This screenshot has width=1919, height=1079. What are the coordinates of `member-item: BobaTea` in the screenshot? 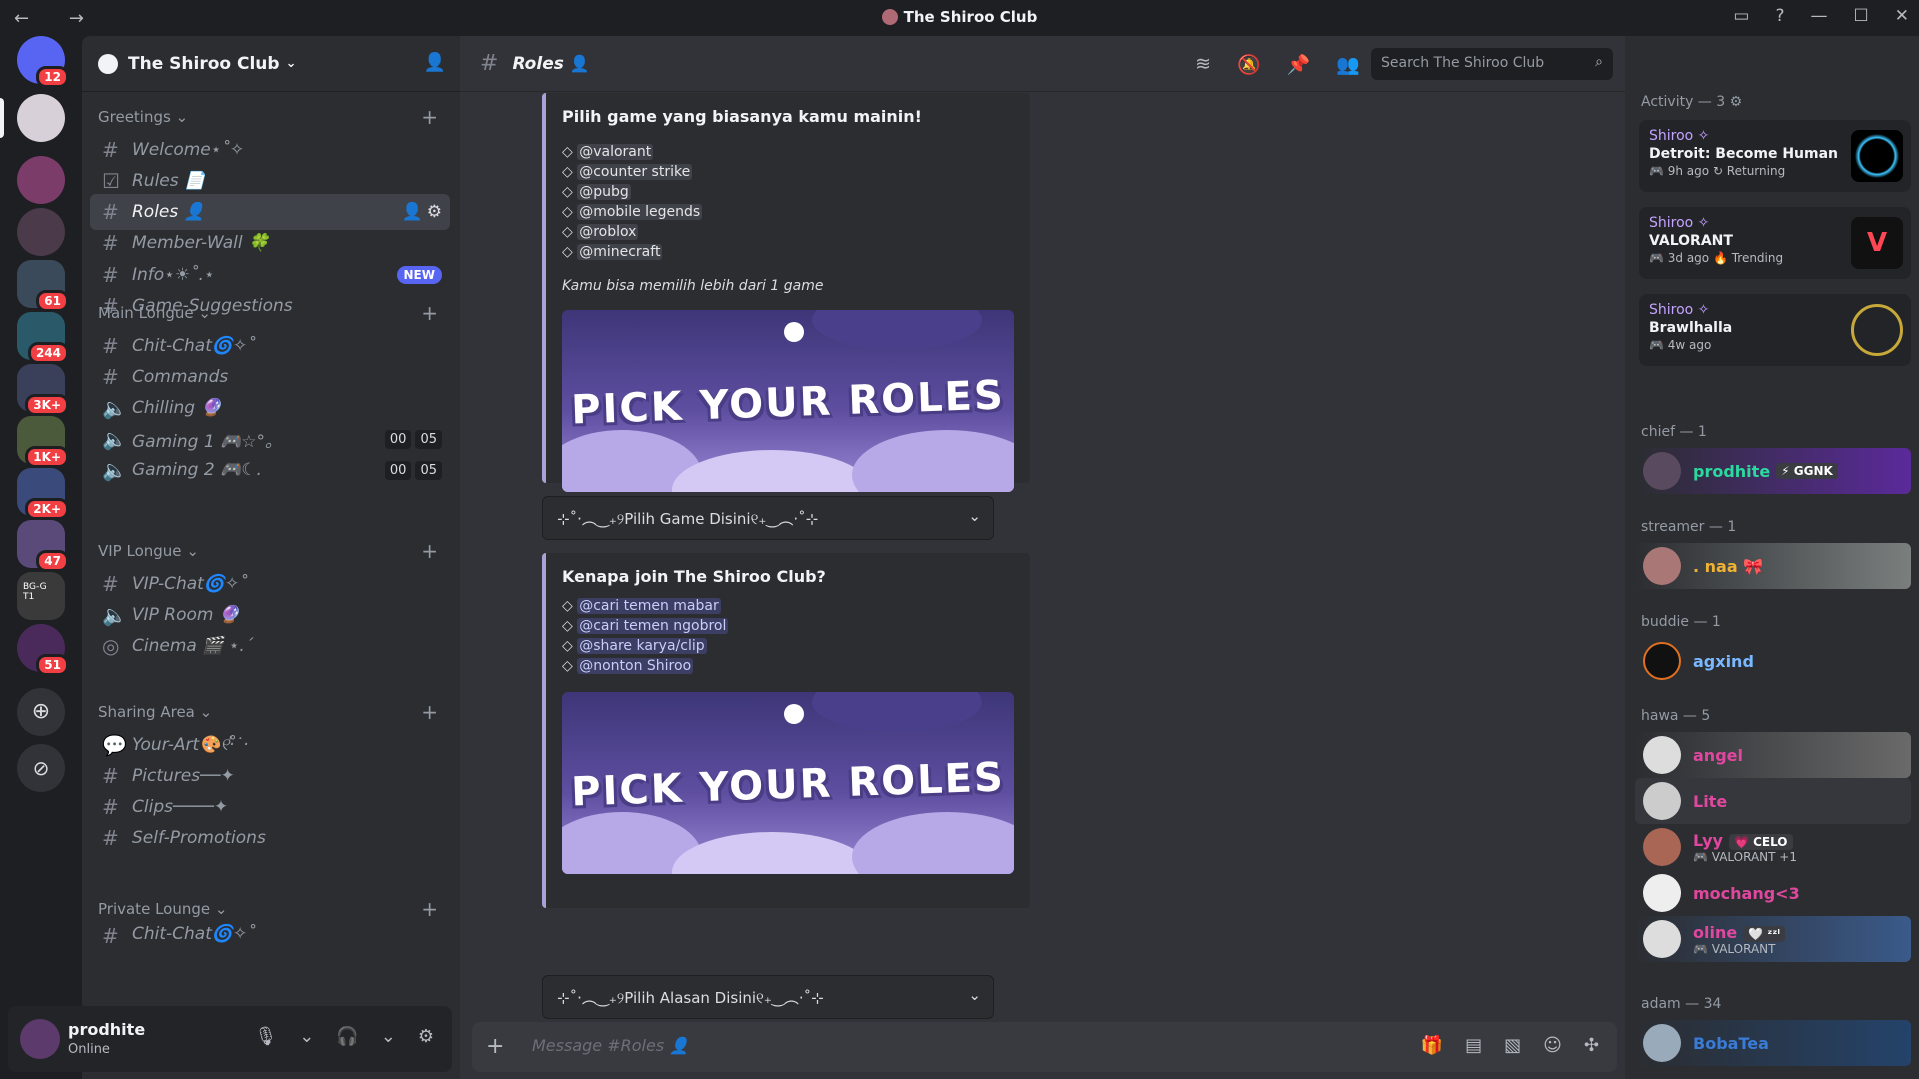 It's located at (1773, 1043).